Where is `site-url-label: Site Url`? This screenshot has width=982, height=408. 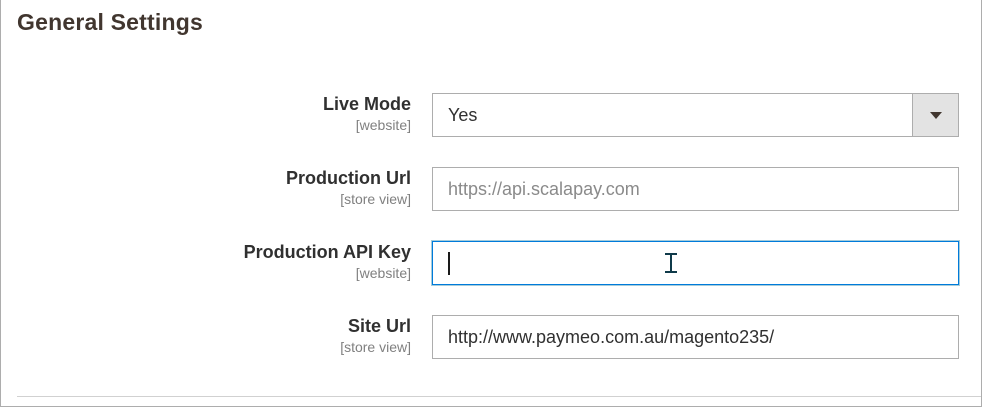
site-url-label: Site Url is located at coordinates (379, 326).